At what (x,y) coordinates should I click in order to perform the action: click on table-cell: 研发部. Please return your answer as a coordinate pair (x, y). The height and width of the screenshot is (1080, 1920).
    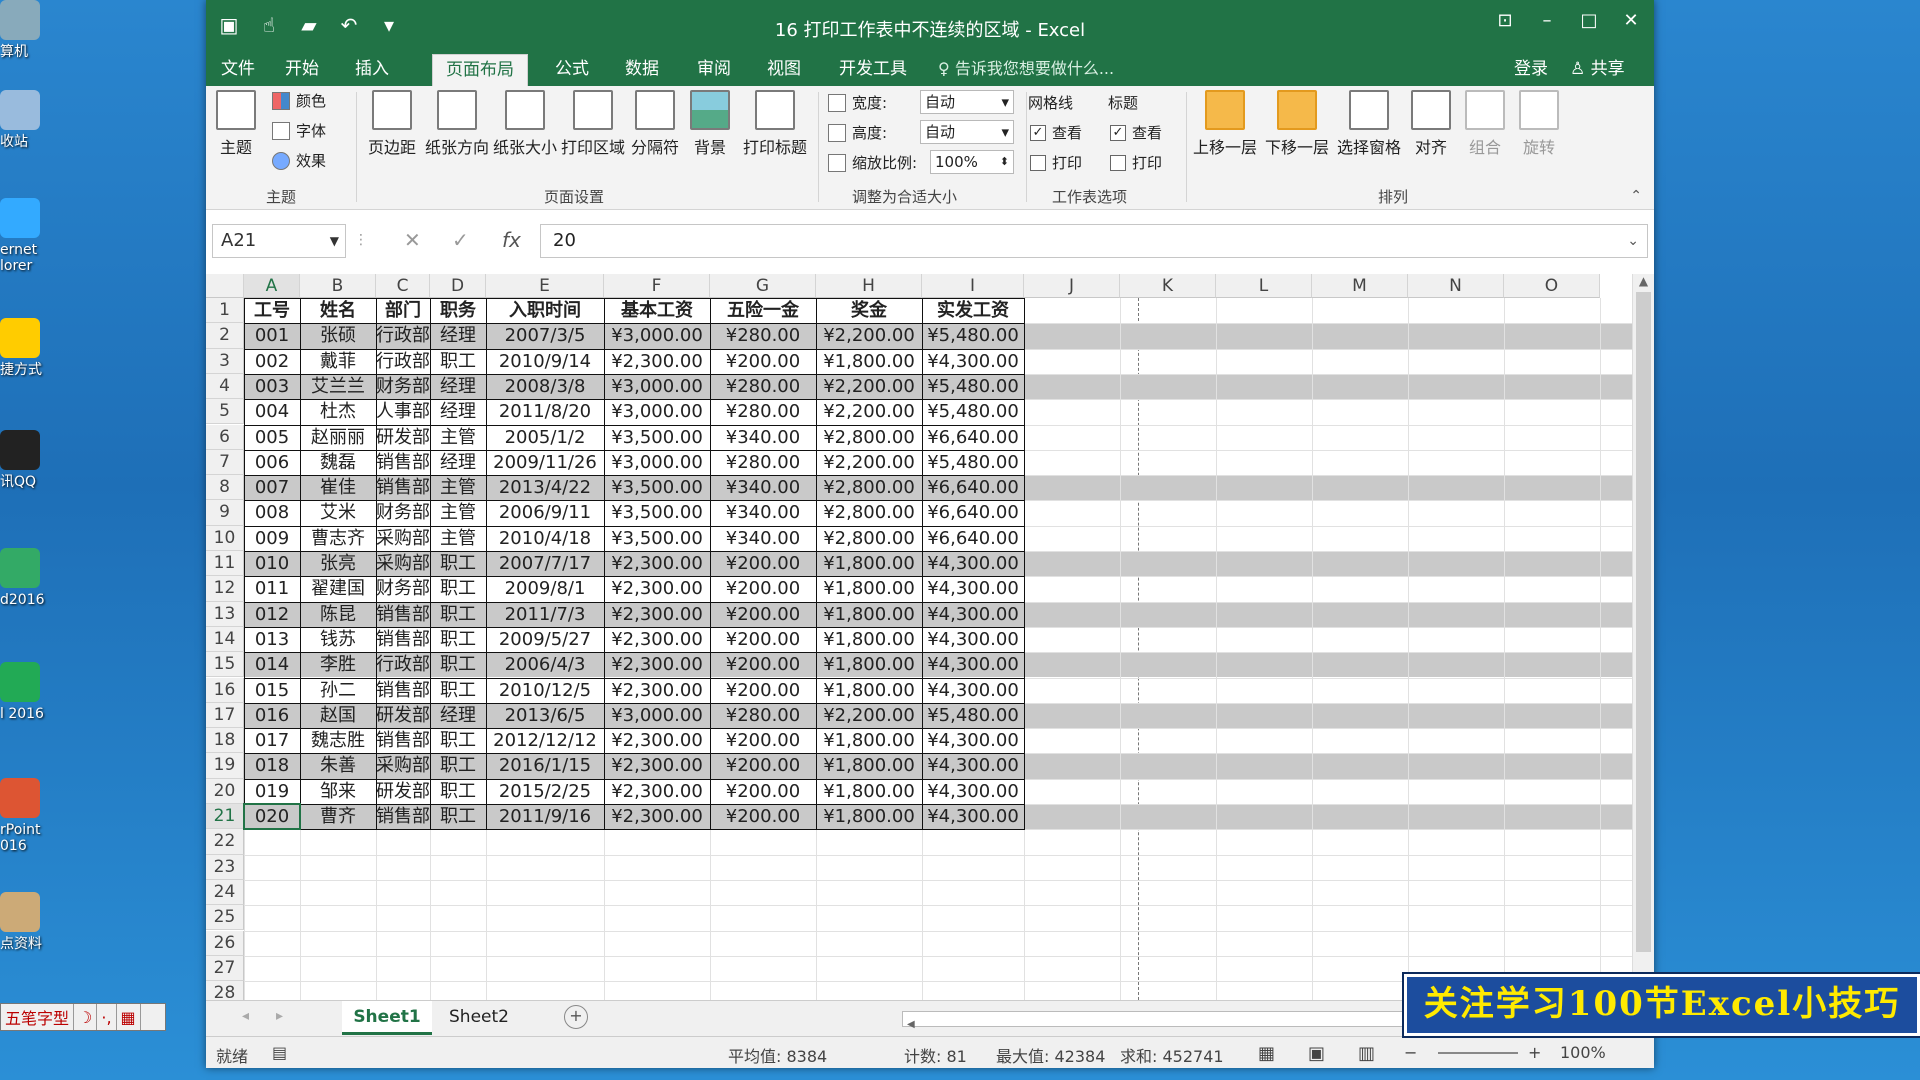
    Looking at the image, I should click on (403, 715).